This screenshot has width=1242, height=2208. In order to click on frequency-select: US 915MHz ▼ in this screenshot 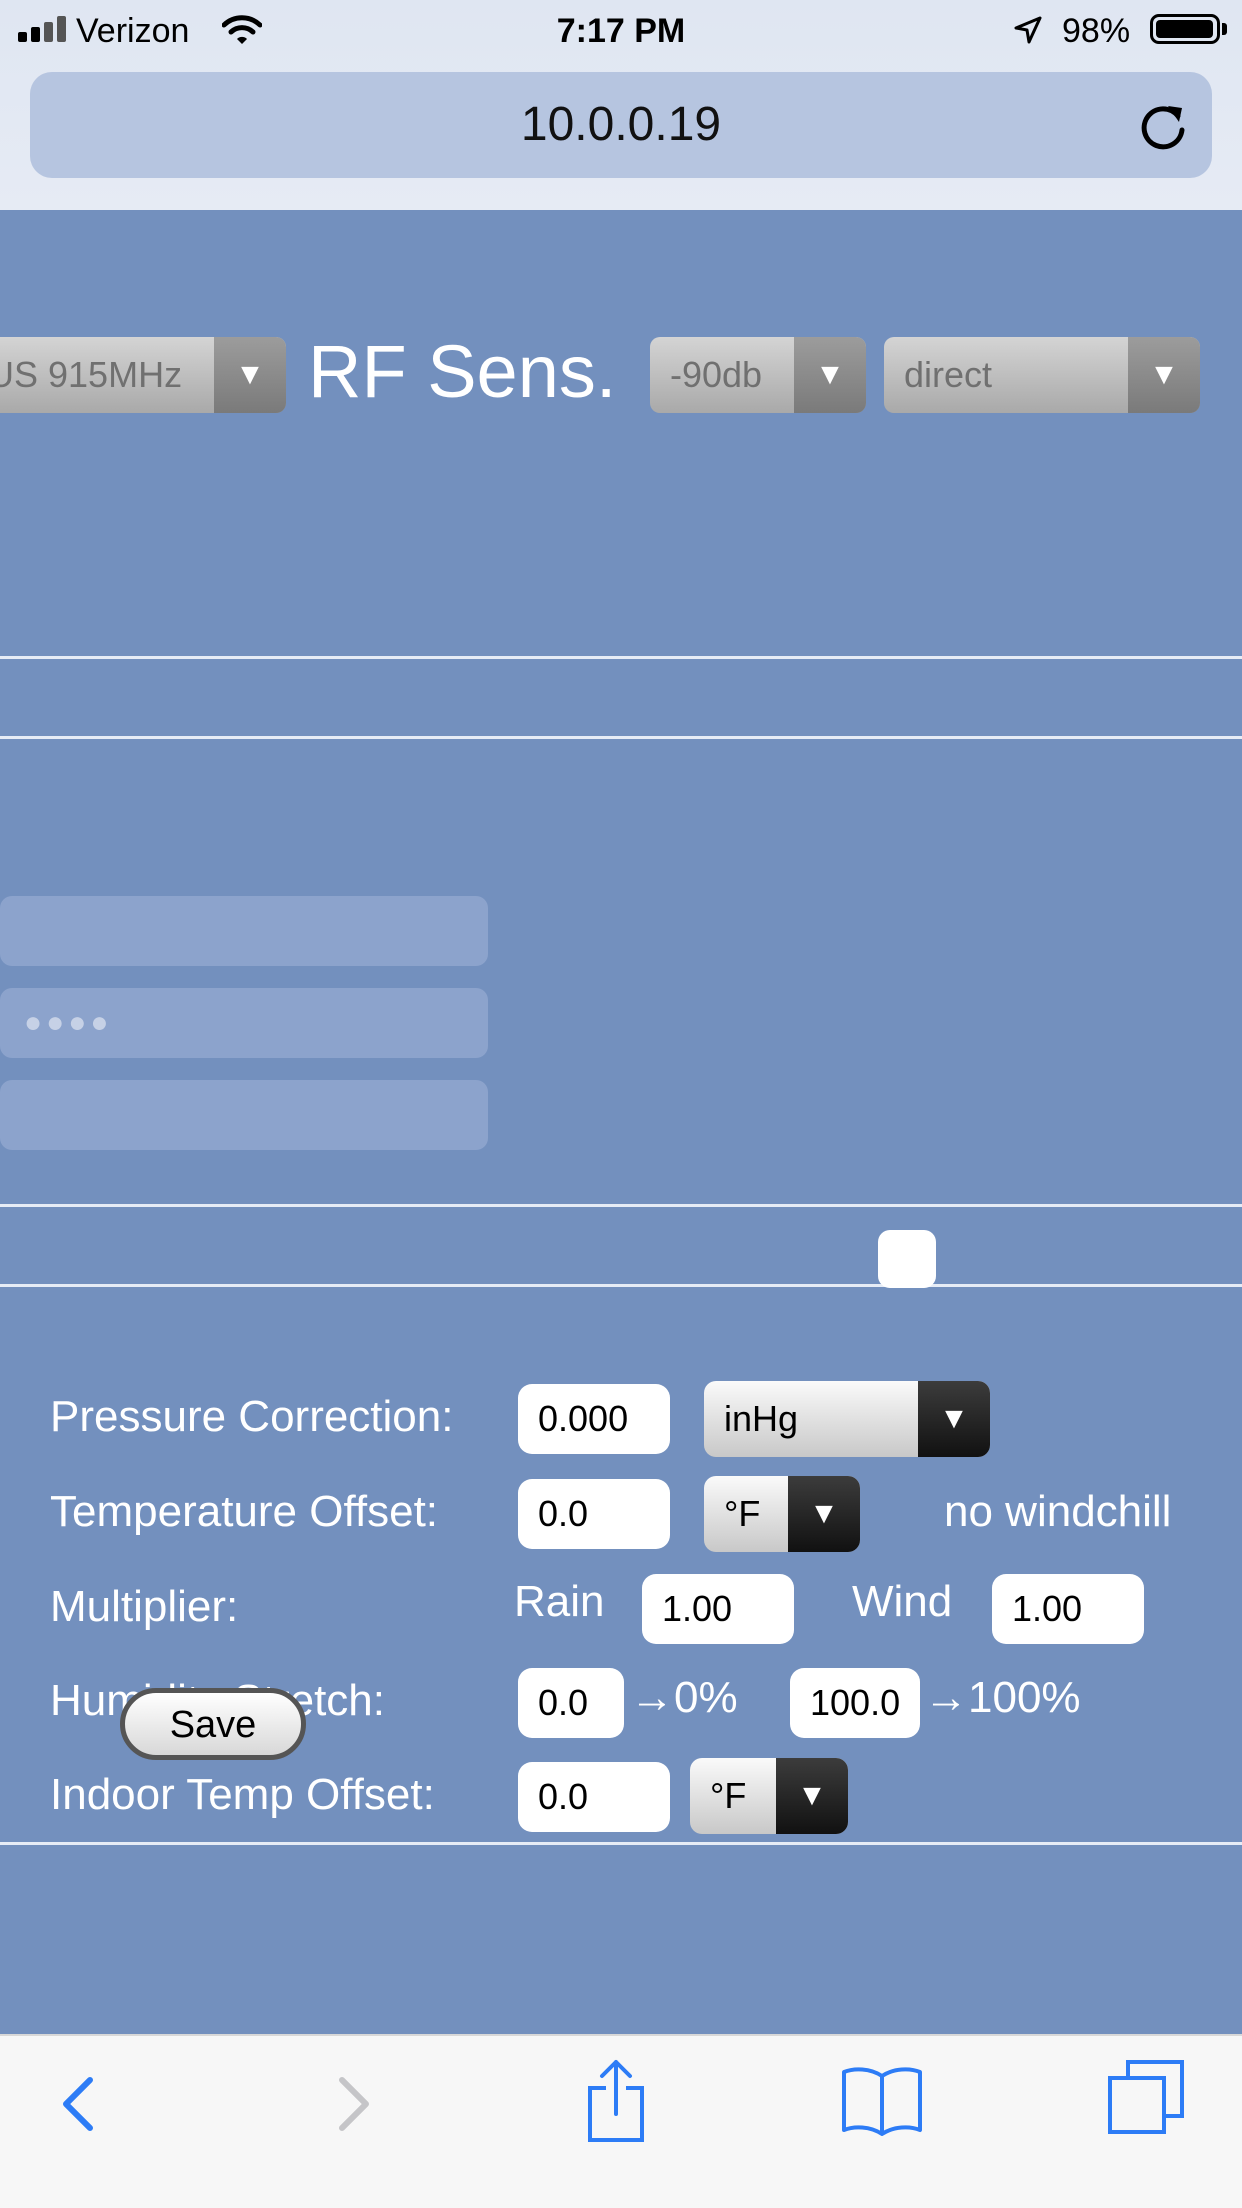, I will do `click(143, 375)`.